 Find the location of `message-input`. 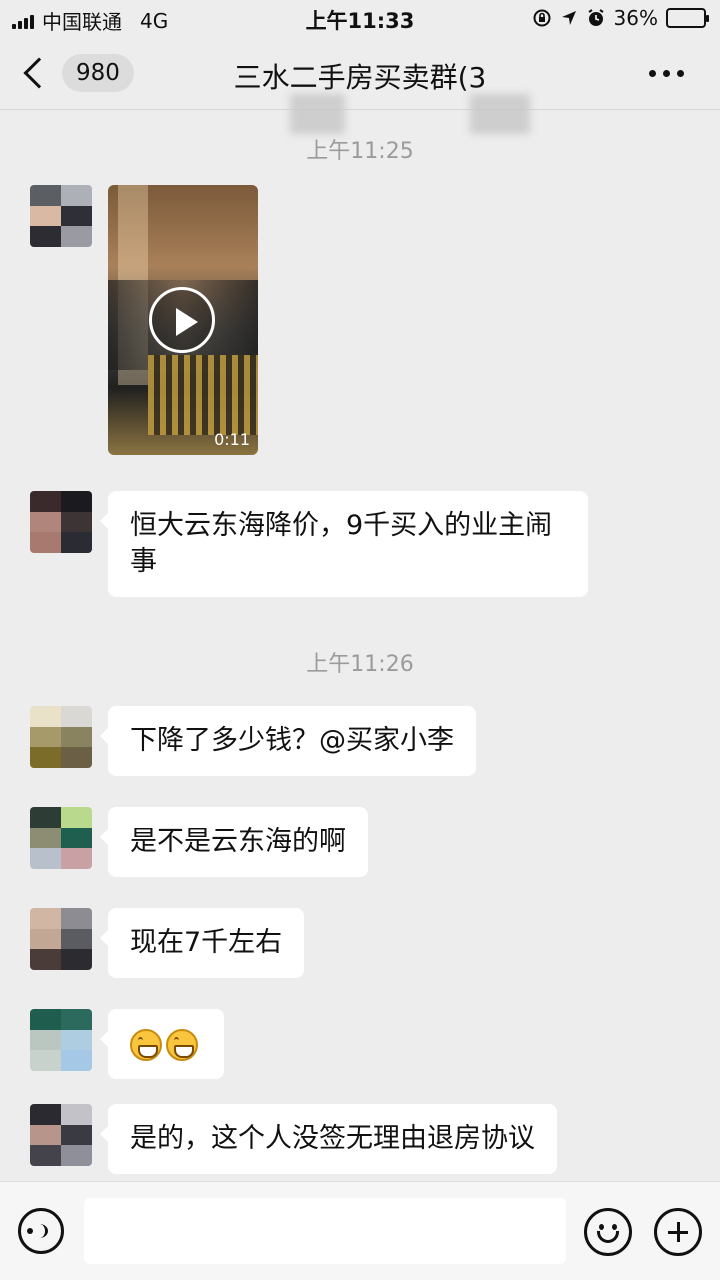

message-input is located at coordinates (325, 1231).